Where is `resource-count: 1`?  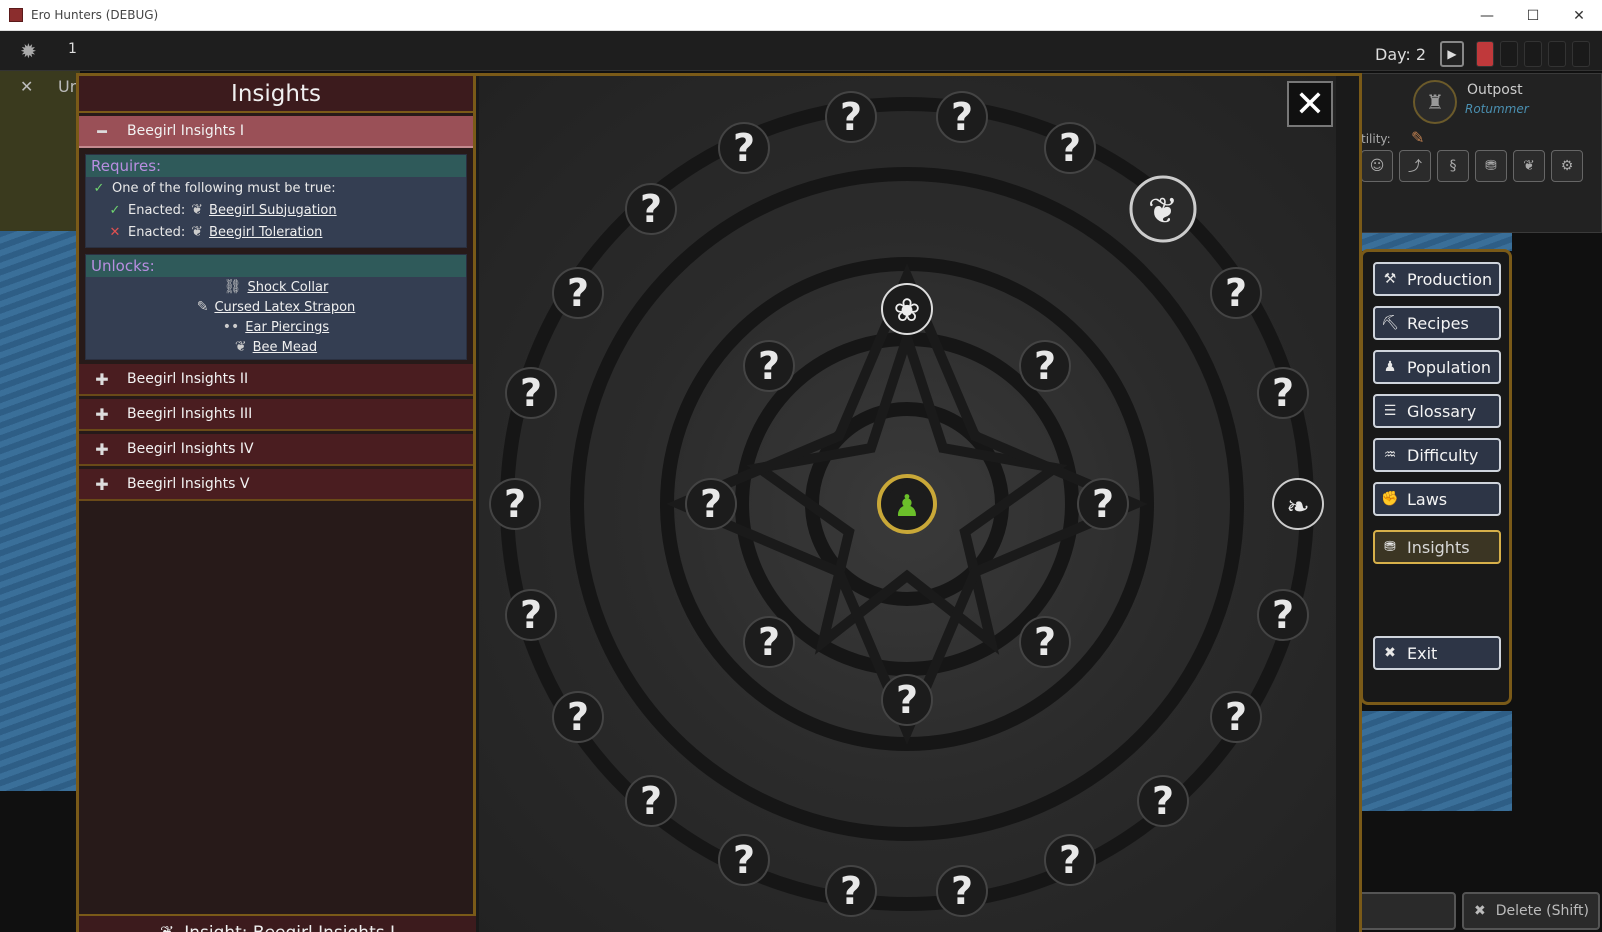 resource-count: 1 is located at coordinates (72, 49).